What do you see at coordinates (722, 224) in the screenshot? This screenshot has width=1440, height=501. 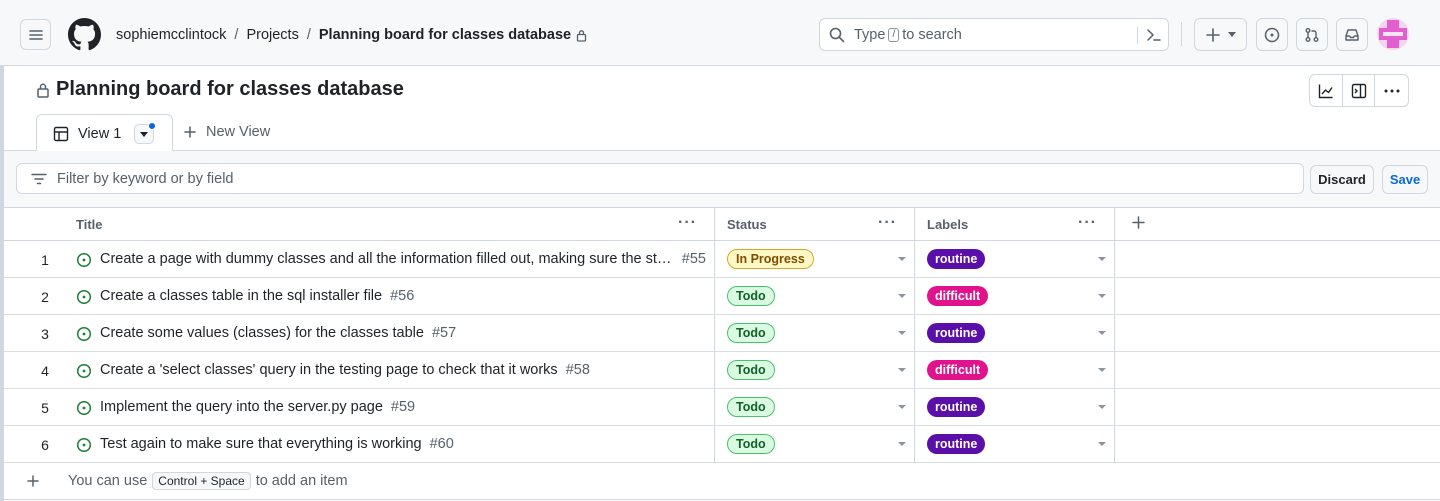 I see `table-header: Title ··· Status ··· Labels ···` at bounding box center [722, 224].